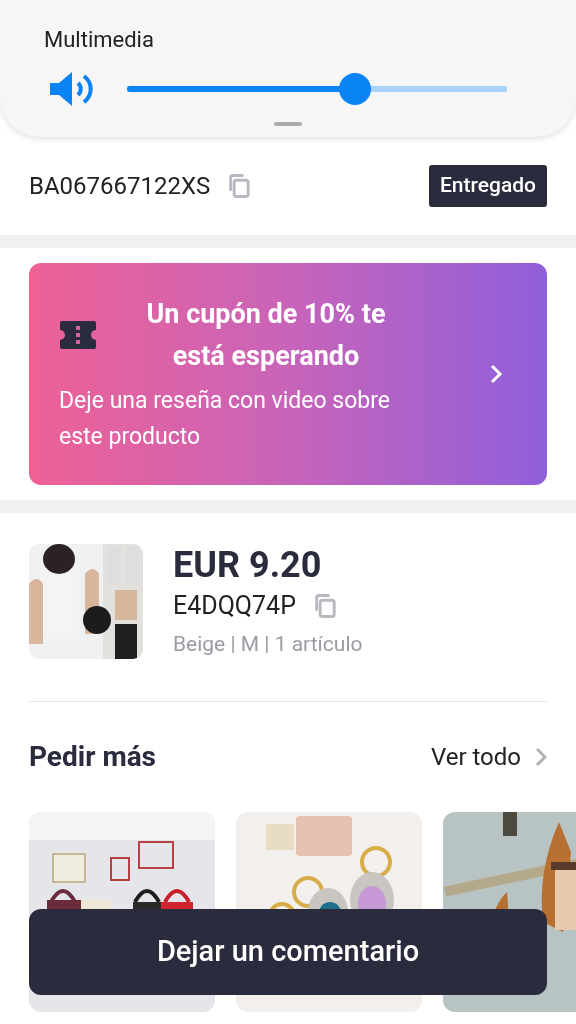 This screenshot has height=1024, width=576. I want to click on coupon-text: Deje una reseña con video sobre este producto, so click(225, 419).